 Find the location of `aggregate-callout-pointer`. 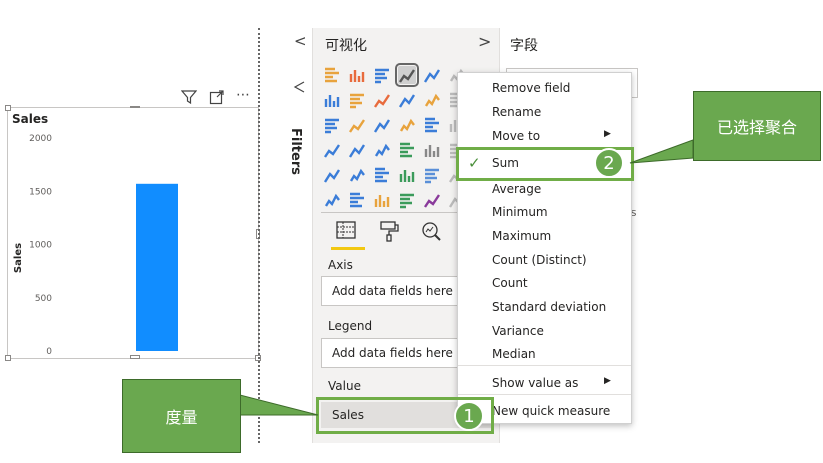

aggregate-callout-pointer is located at coordinates (661, 151).